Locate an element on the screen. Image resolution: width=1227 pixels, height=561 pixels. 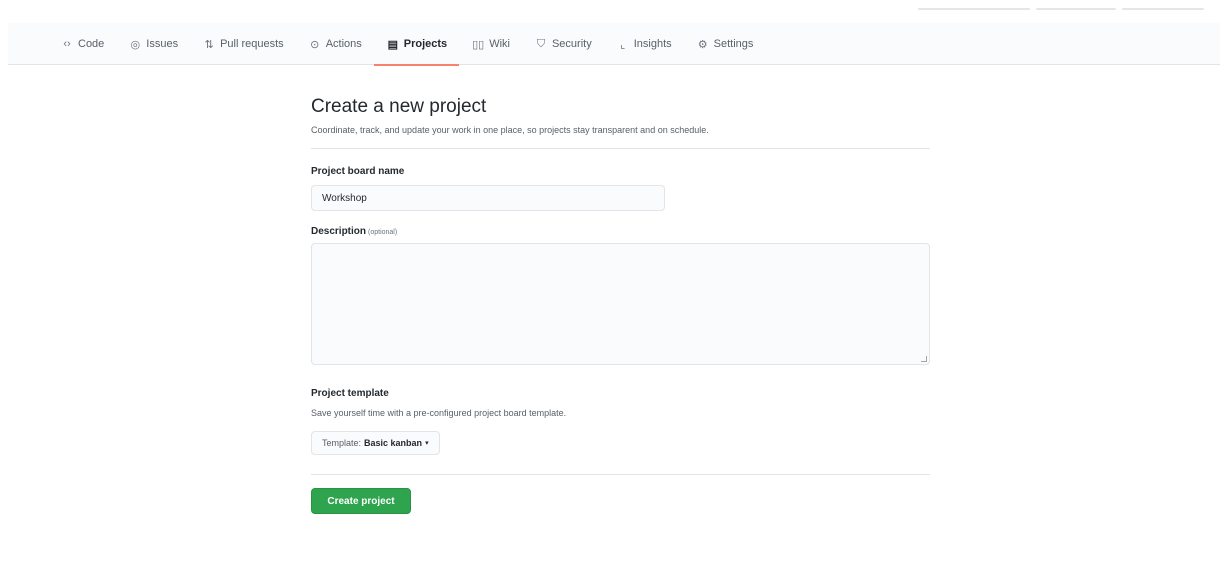
tab-issues: ◎ Issues is located at coordinates (153, 44).